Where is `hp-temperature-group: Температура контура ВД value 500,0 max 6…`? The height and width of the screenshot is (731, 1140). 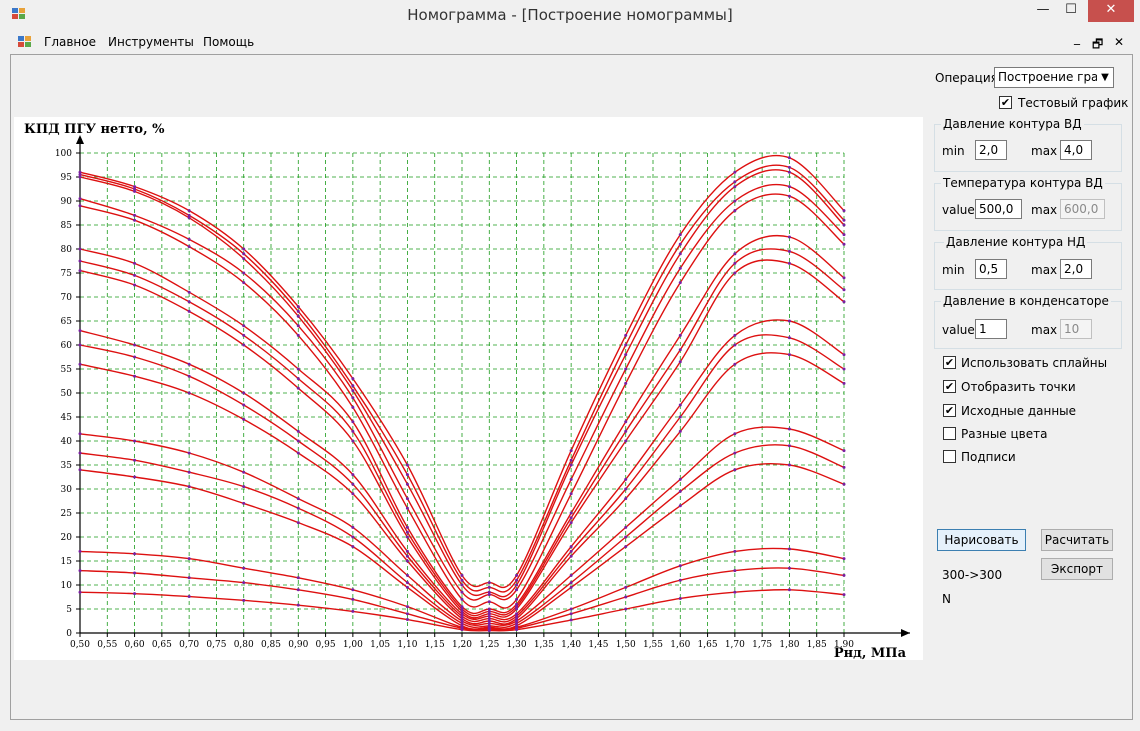
hp-temperature-group: Температура контура ВД value 500,0 max 6… is located at coordinates (1028, 203).